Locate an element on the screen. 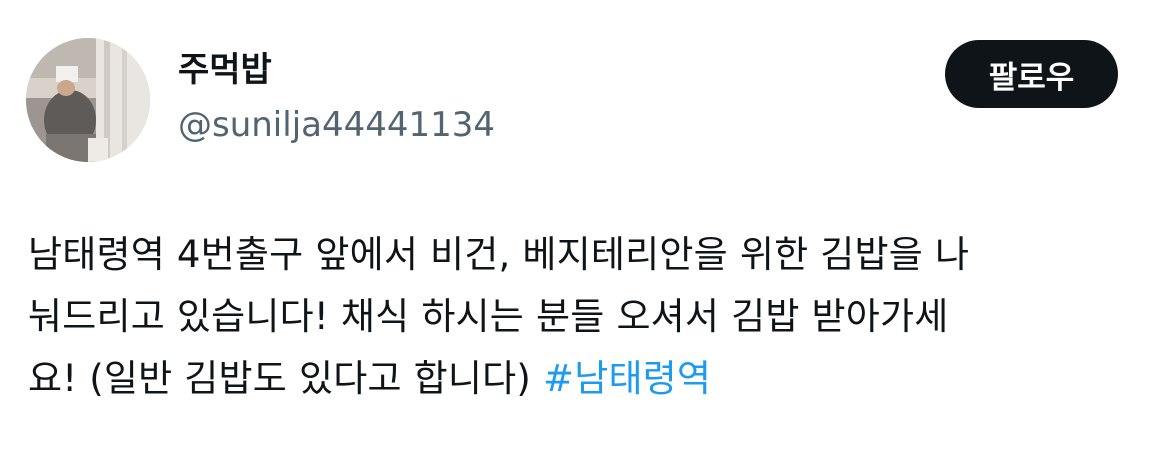 This screenshot has width=1170, height=451. user-handle: @sunilja44441134 is located at coordinates (336, 125).